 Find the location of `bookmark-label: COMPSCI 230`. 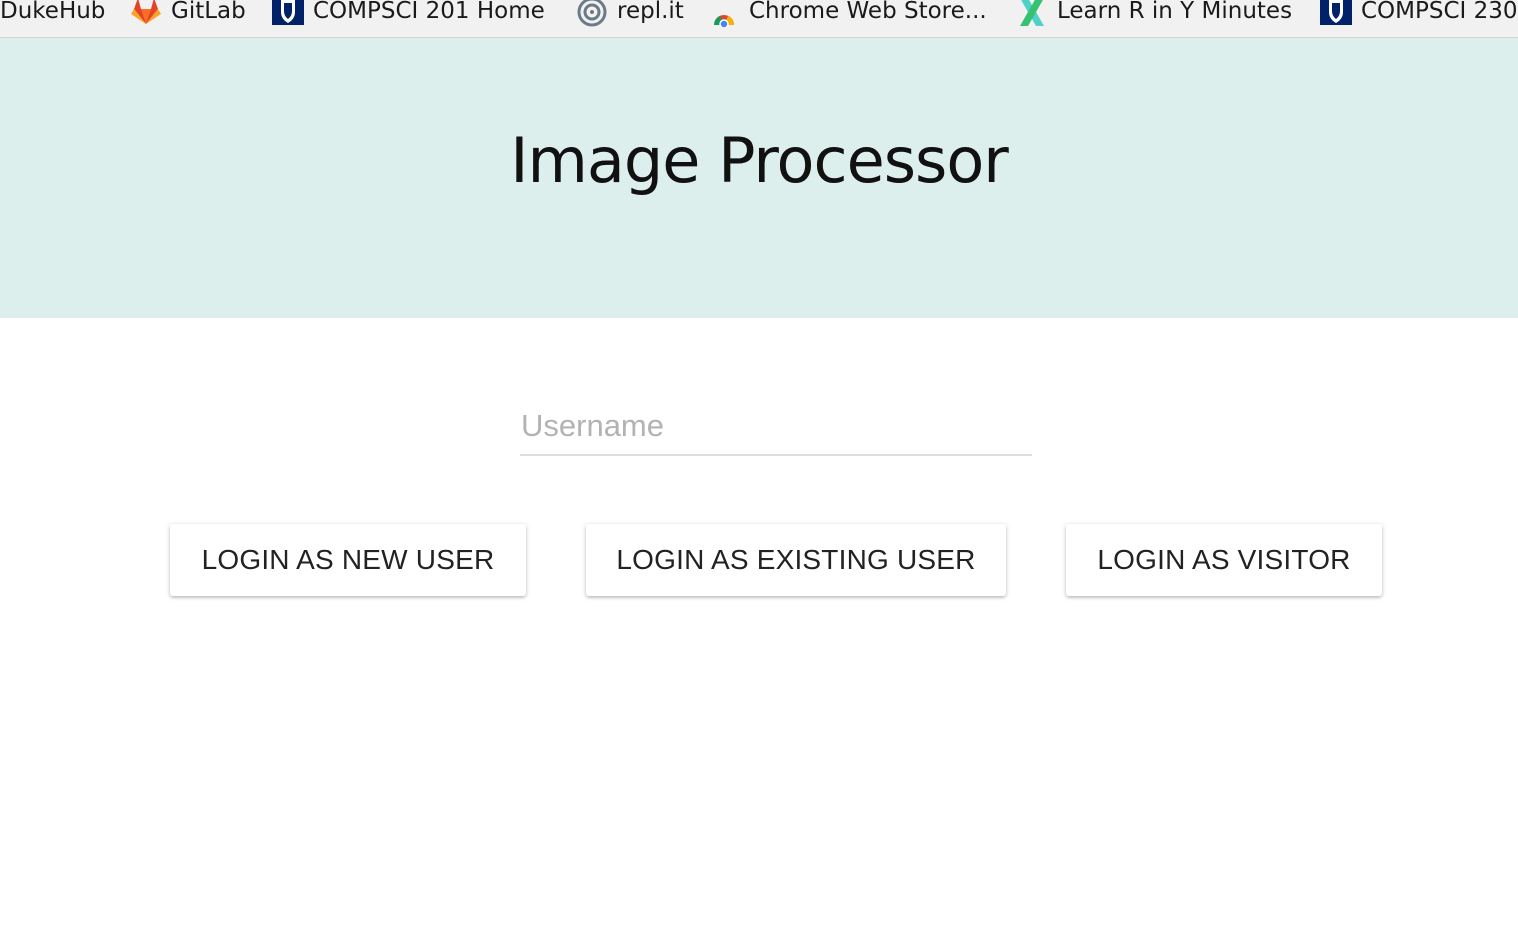

bookmark-label: COMPSCI 230 is located at coordinates (1439, 12).